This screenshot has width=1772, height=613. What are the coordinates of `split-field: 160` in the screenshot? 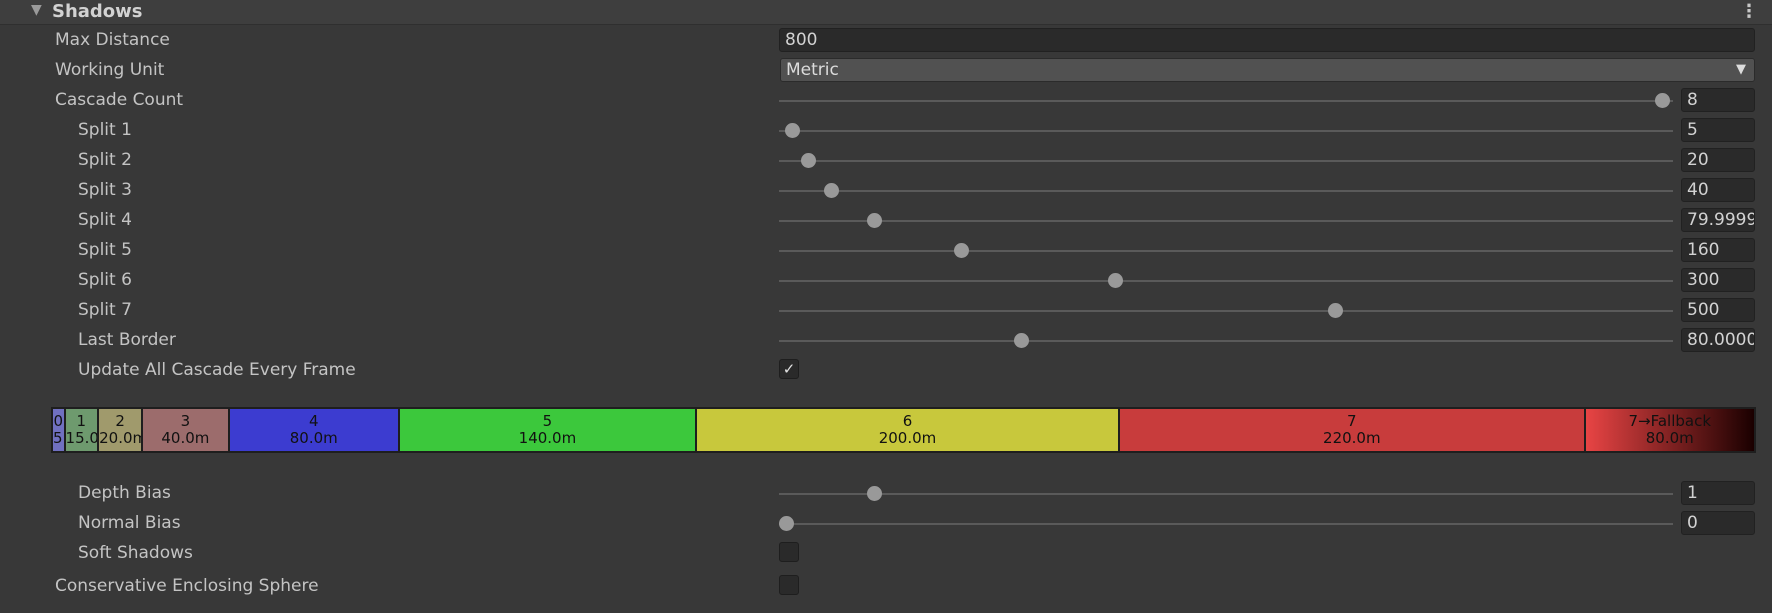 It's located at (1718, 250).